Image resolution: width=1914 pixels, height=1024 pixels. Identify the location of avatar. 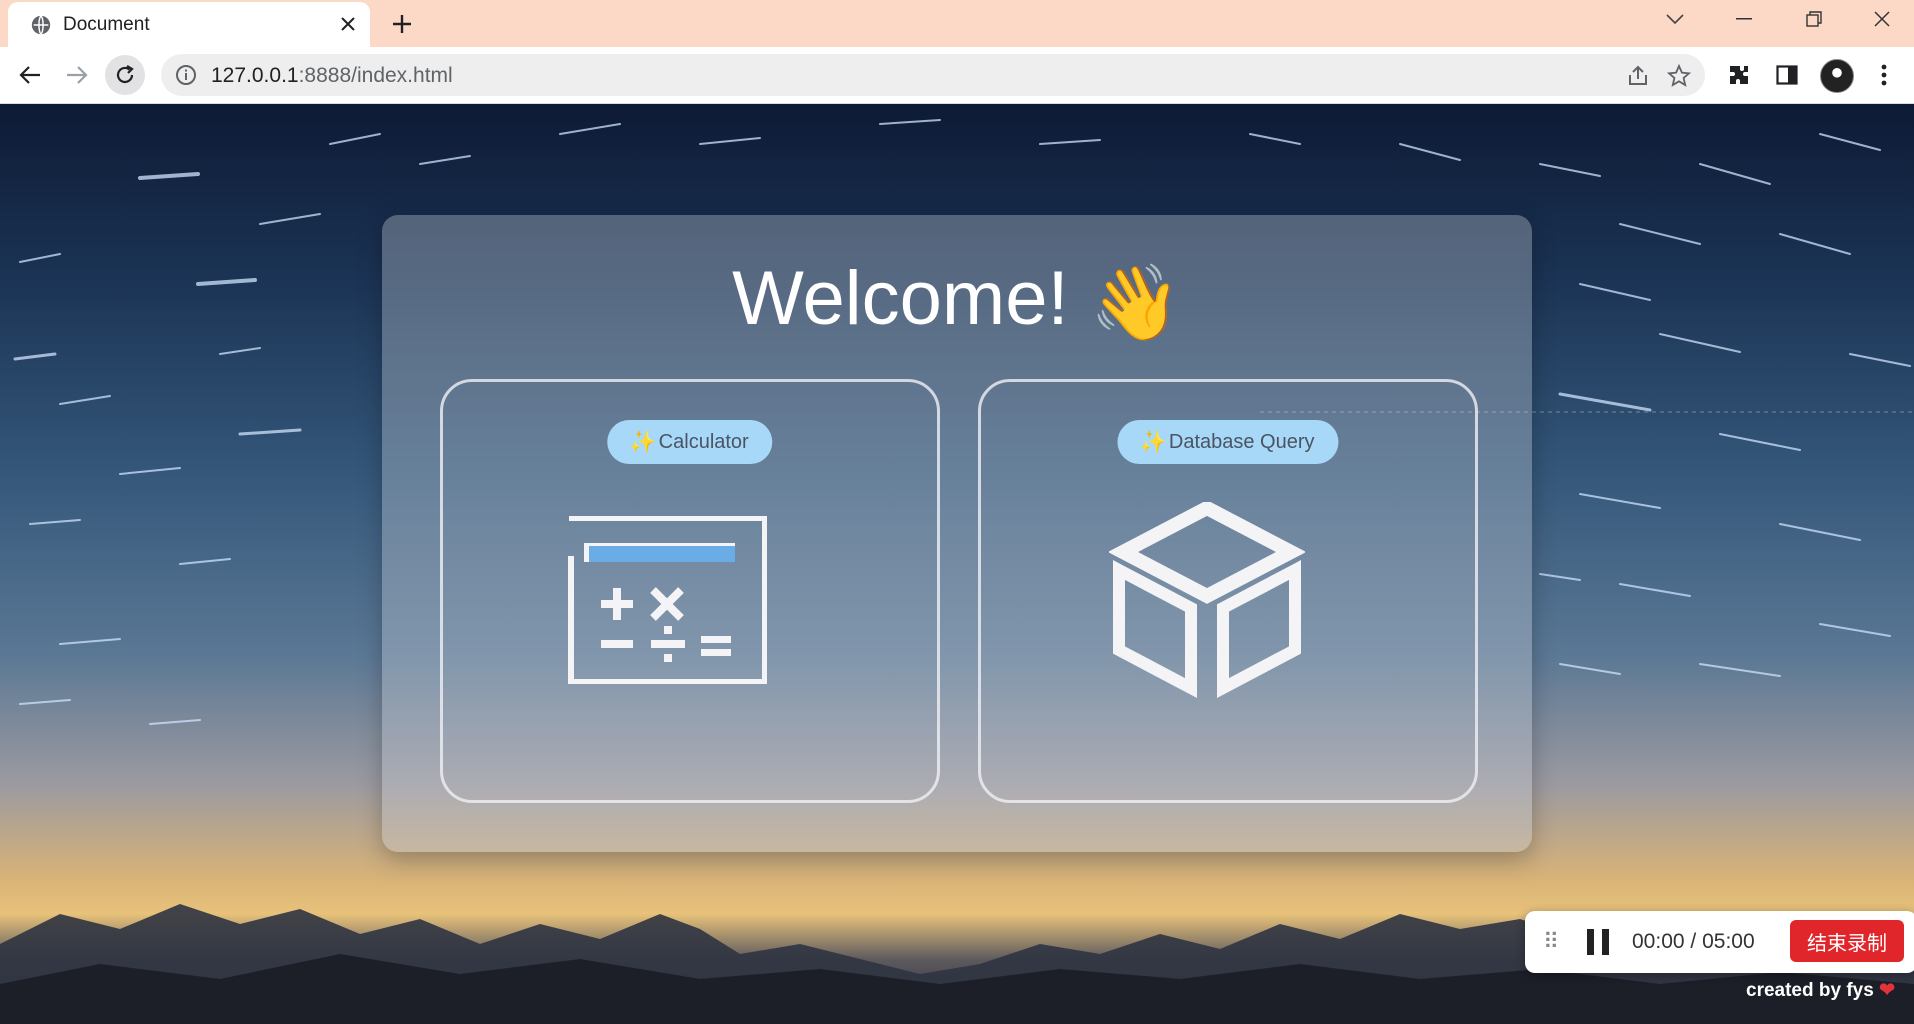
(1837, 76).